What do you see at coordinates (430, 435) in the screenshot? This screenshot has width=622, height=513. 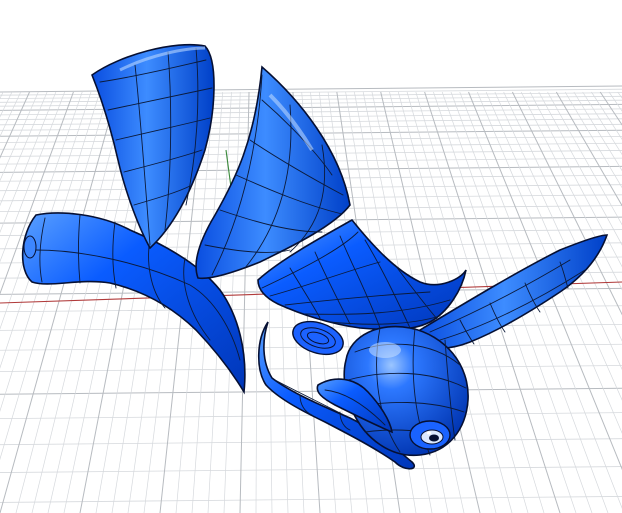 I see `eye` at bounding box center [430, 435].